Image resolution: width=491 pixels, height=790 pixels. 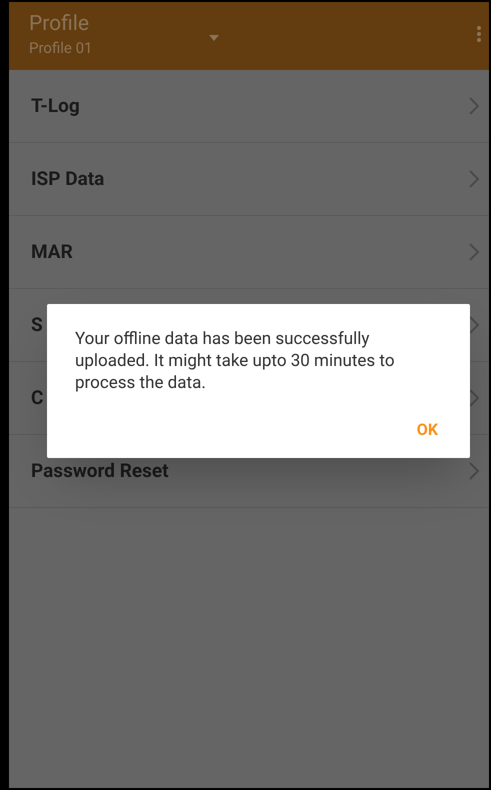 What do you see at coordinates (214, 38) in the screenshot?
I see `dropdown-caret-icon` at bounding box center [214, 38].